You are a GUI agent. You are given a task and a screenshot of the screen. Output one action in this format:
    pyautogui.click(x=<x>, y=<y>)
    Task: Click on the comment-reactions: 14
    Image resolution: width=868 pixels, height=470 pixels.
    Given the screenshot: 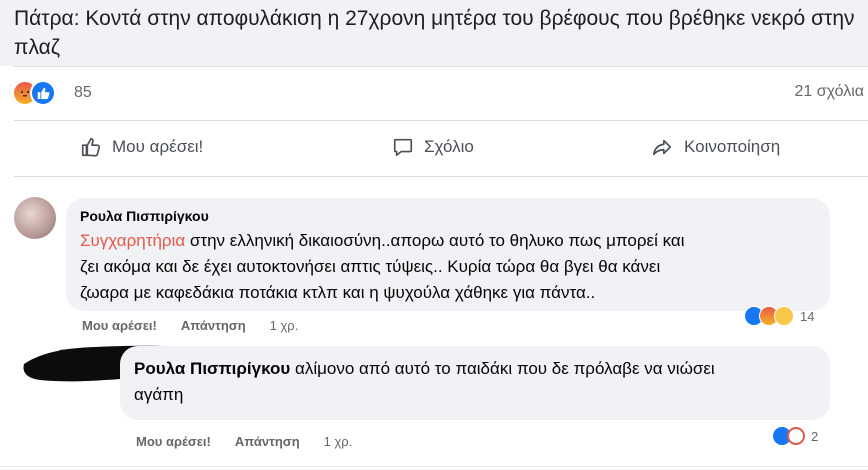 What is the action you would take?
    pyautogui.click(x=779, y=316)
    